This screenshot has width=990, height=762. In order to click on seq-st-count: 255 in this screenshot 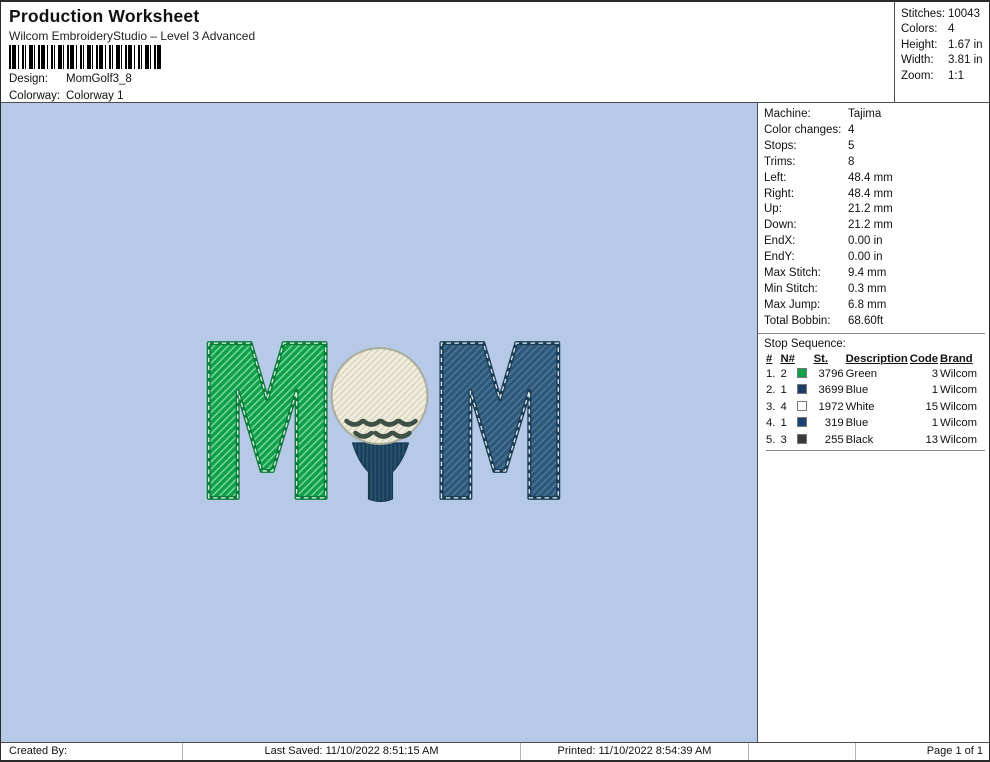, I will do `click(834, 440)`.